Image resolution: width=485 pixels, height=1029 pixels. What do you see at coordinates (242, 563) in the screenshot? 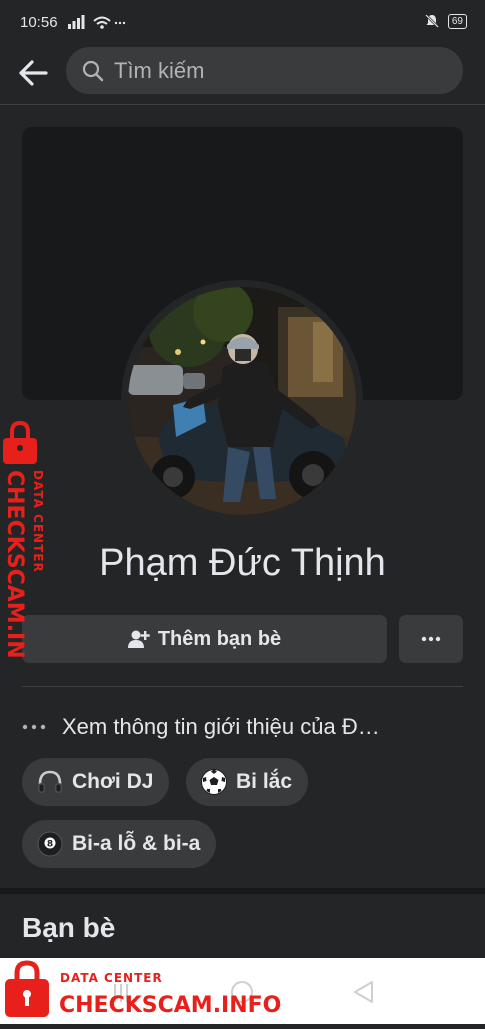
I see `profile-name: Phạm Đức Thịnh` at bounding box center [242, 563].